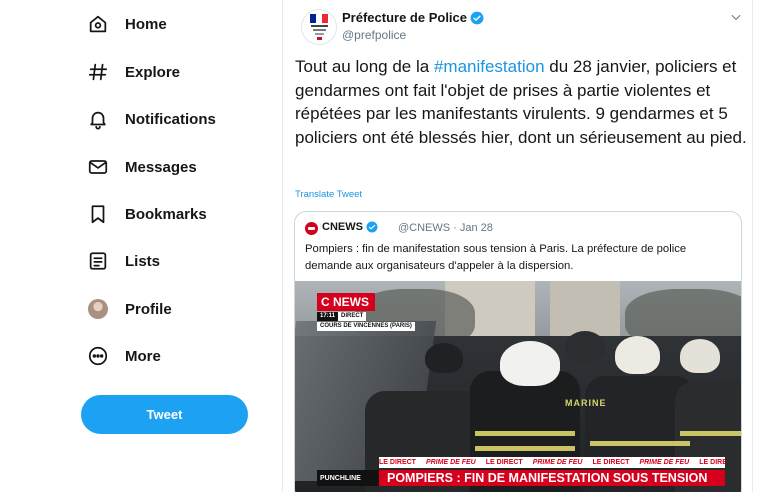 The image size is (768, 492). What do you see at coordinates (445, 228) in the screenshot?
I see `quoted-handle-date: @CNEWS · Jan 28` at bounding box center [445, 228].